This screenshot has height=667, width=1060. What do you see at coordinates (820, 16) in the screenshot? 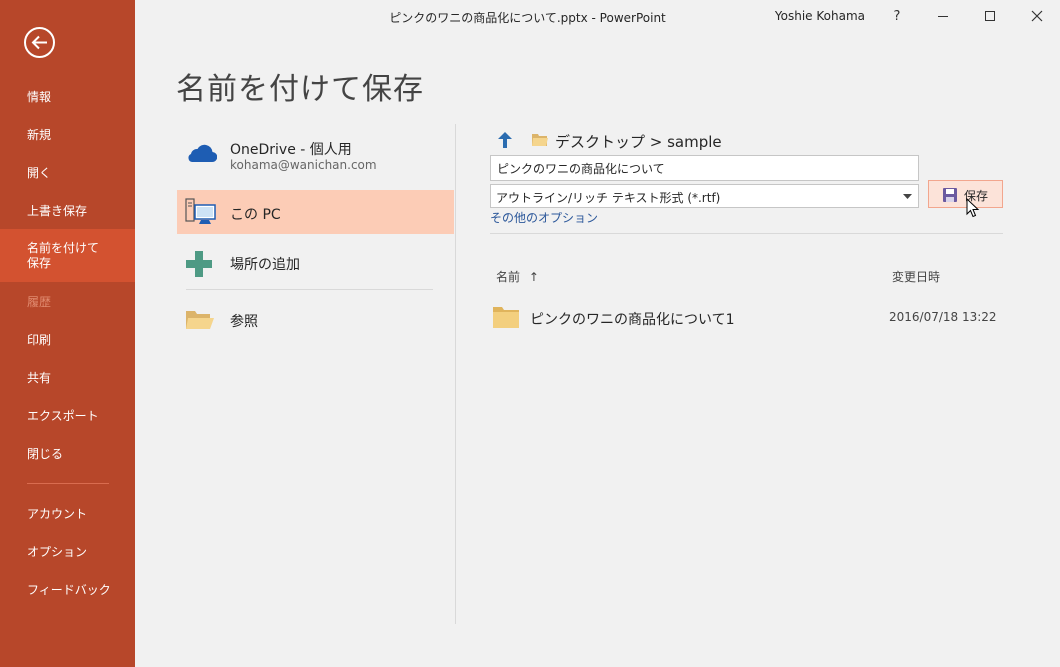
I see `user-account-name: Yoshie Kohama` at bounding box center [820, 16].